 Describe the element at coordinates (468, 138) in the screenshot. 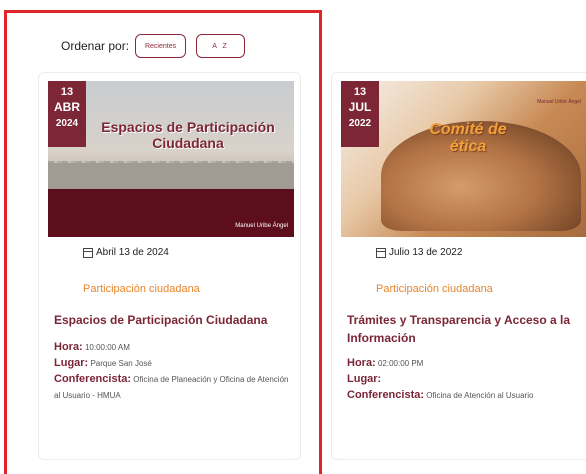

I see `image-title: Comité de ética` at that location.